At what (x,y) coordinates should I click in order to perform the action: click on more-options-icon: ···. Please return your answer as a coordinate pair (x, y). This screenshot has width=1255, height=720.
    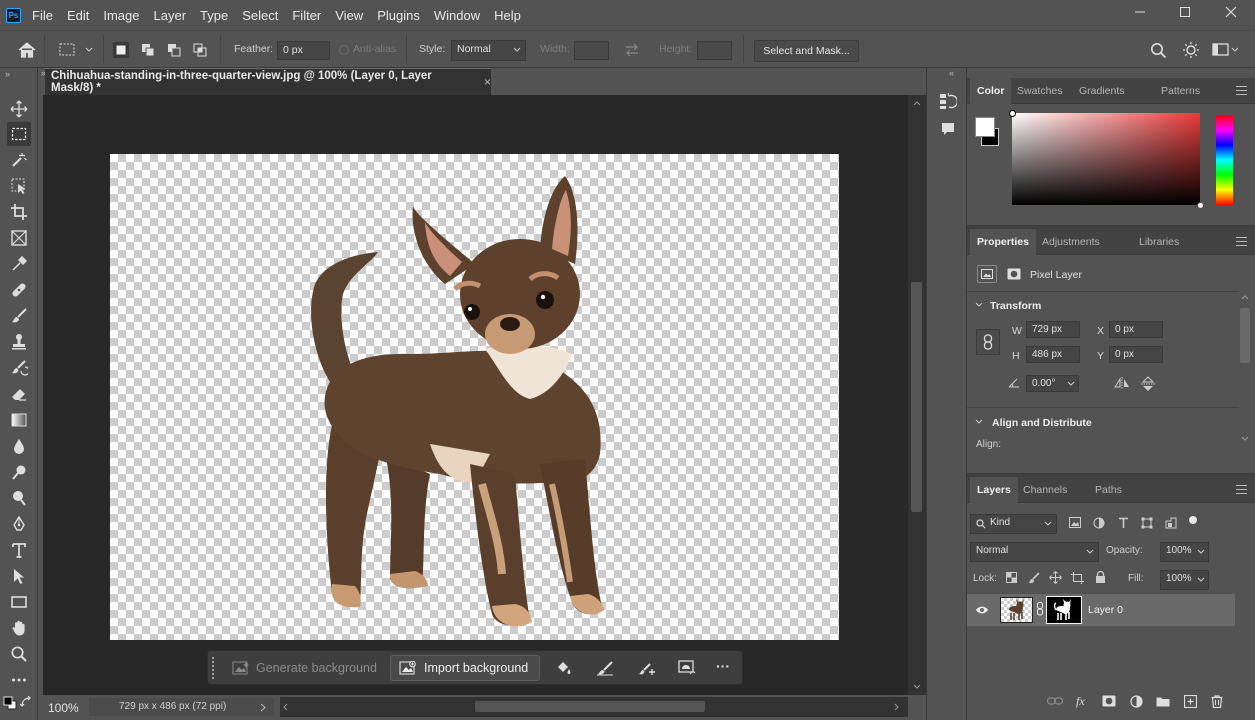
    Looking at the image, I should click on (723, 666).